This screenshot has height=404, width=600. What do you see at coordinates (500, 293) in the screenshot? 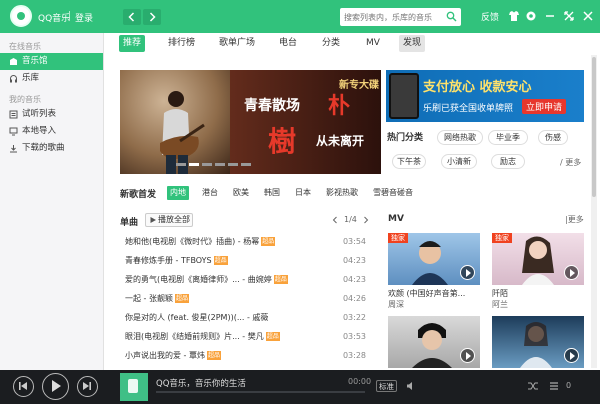
I see `mv-item-title: 阡陌` at bounding box center [500, 293].